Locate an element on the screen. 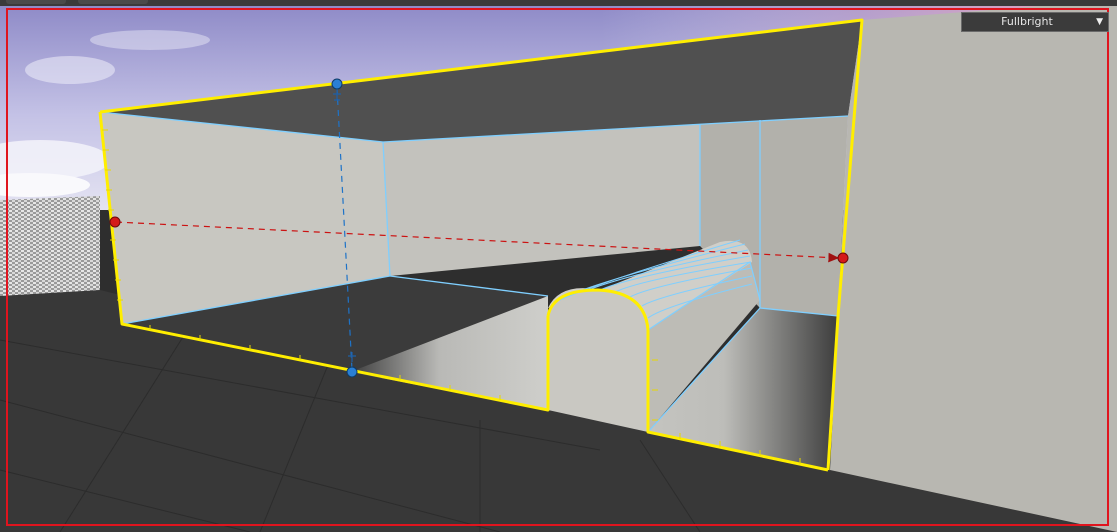 This screenshot has width=1117, height=532. back-wall is located at coordinates (541, 200).